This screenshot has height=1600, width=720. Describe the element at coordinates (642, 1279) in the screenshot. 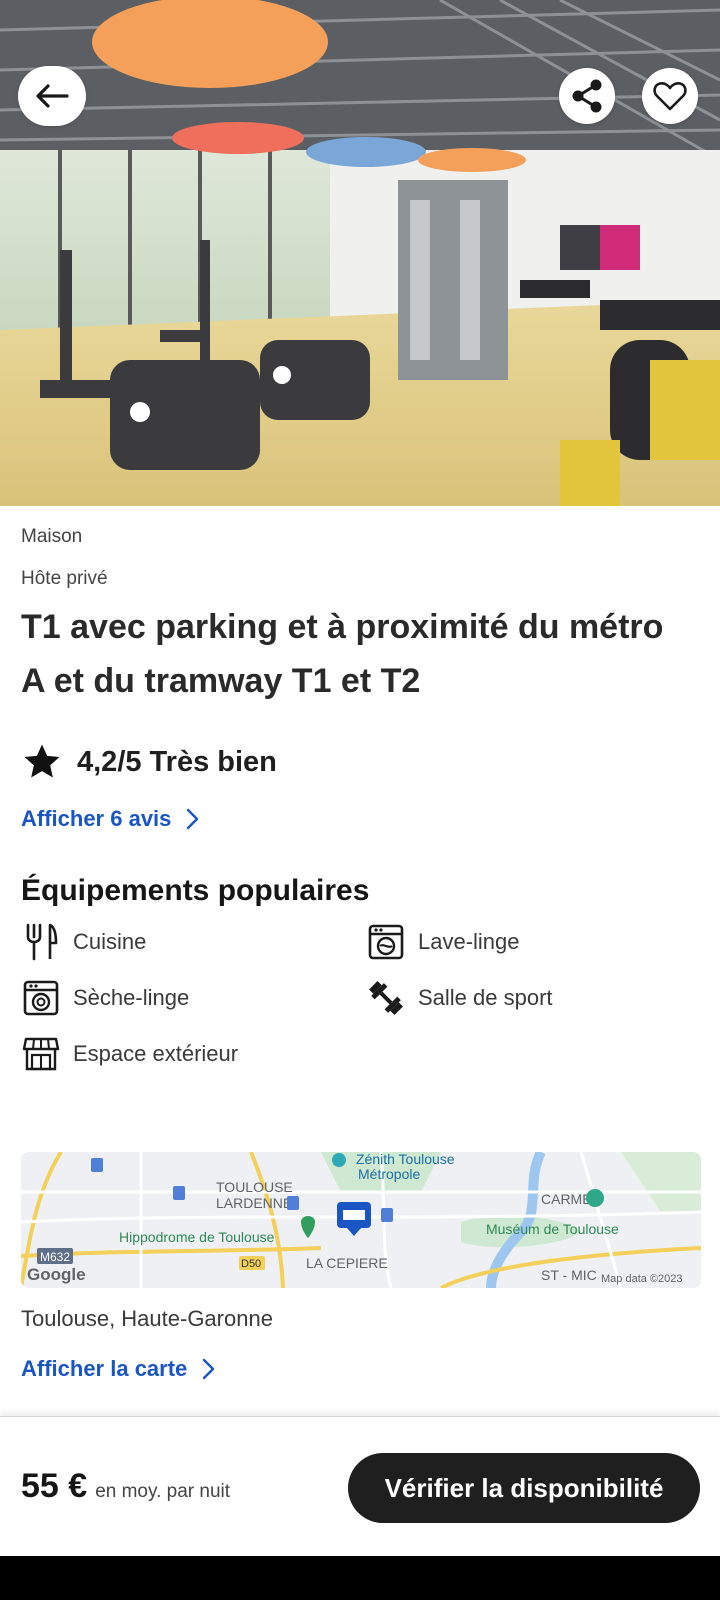

I see `map-copyright: Map data ©2023` at that location.